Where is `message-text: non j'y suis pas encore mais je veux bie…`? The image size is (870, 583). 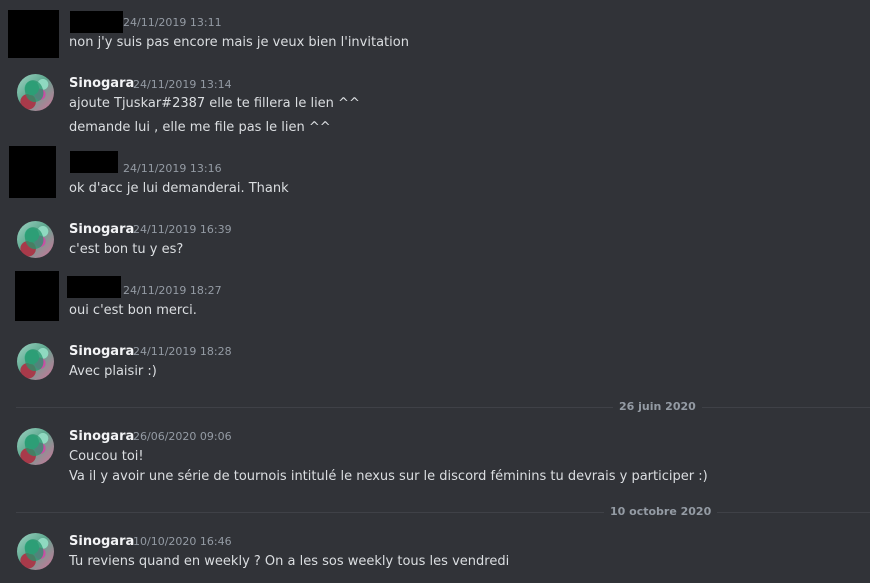
message-text: non j'y suis pas encore mais je veux bie… is located at coordinates (239, 42).